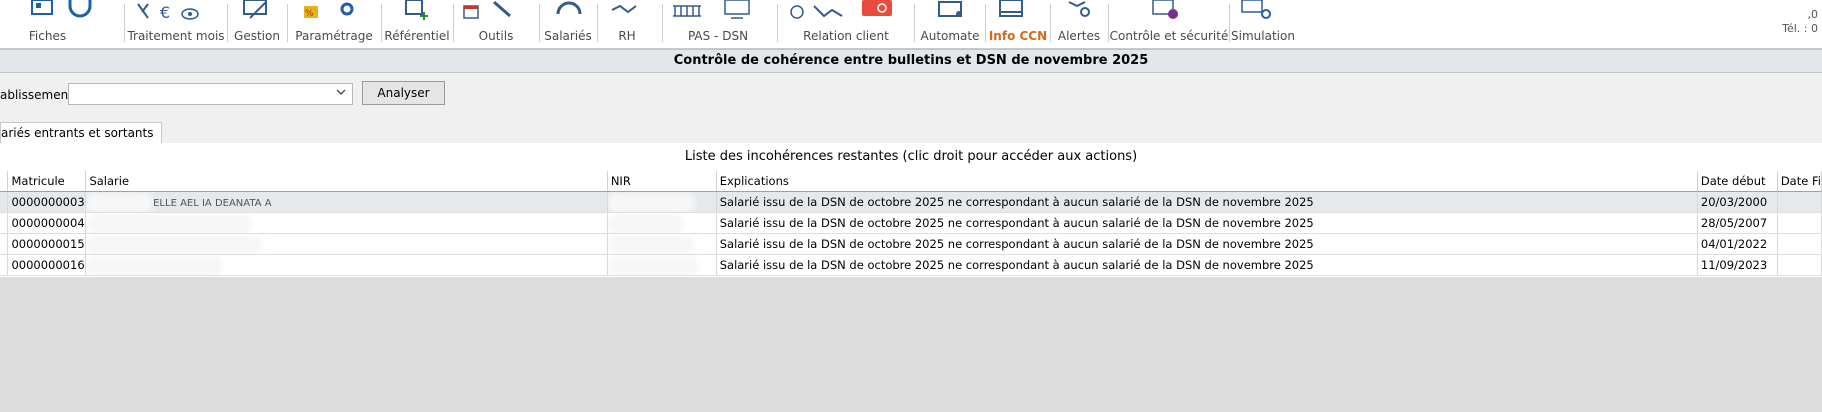 Image resolution: width=1822 pixels, height=412 pixels. I want to click on add-document-icon, so click(418, 11).